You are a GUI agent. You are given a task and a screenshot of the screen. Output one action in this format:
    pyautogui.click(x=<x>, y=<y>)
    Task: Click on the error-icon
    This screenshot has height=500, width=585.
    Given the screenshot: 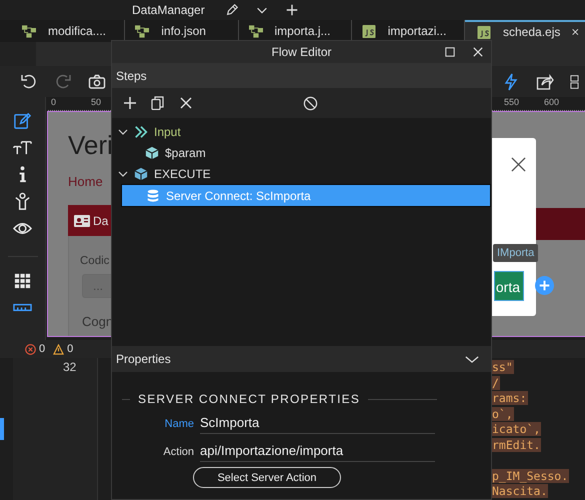 What is the action you would take?
    pyautogui.click(x=30, y=349)
    